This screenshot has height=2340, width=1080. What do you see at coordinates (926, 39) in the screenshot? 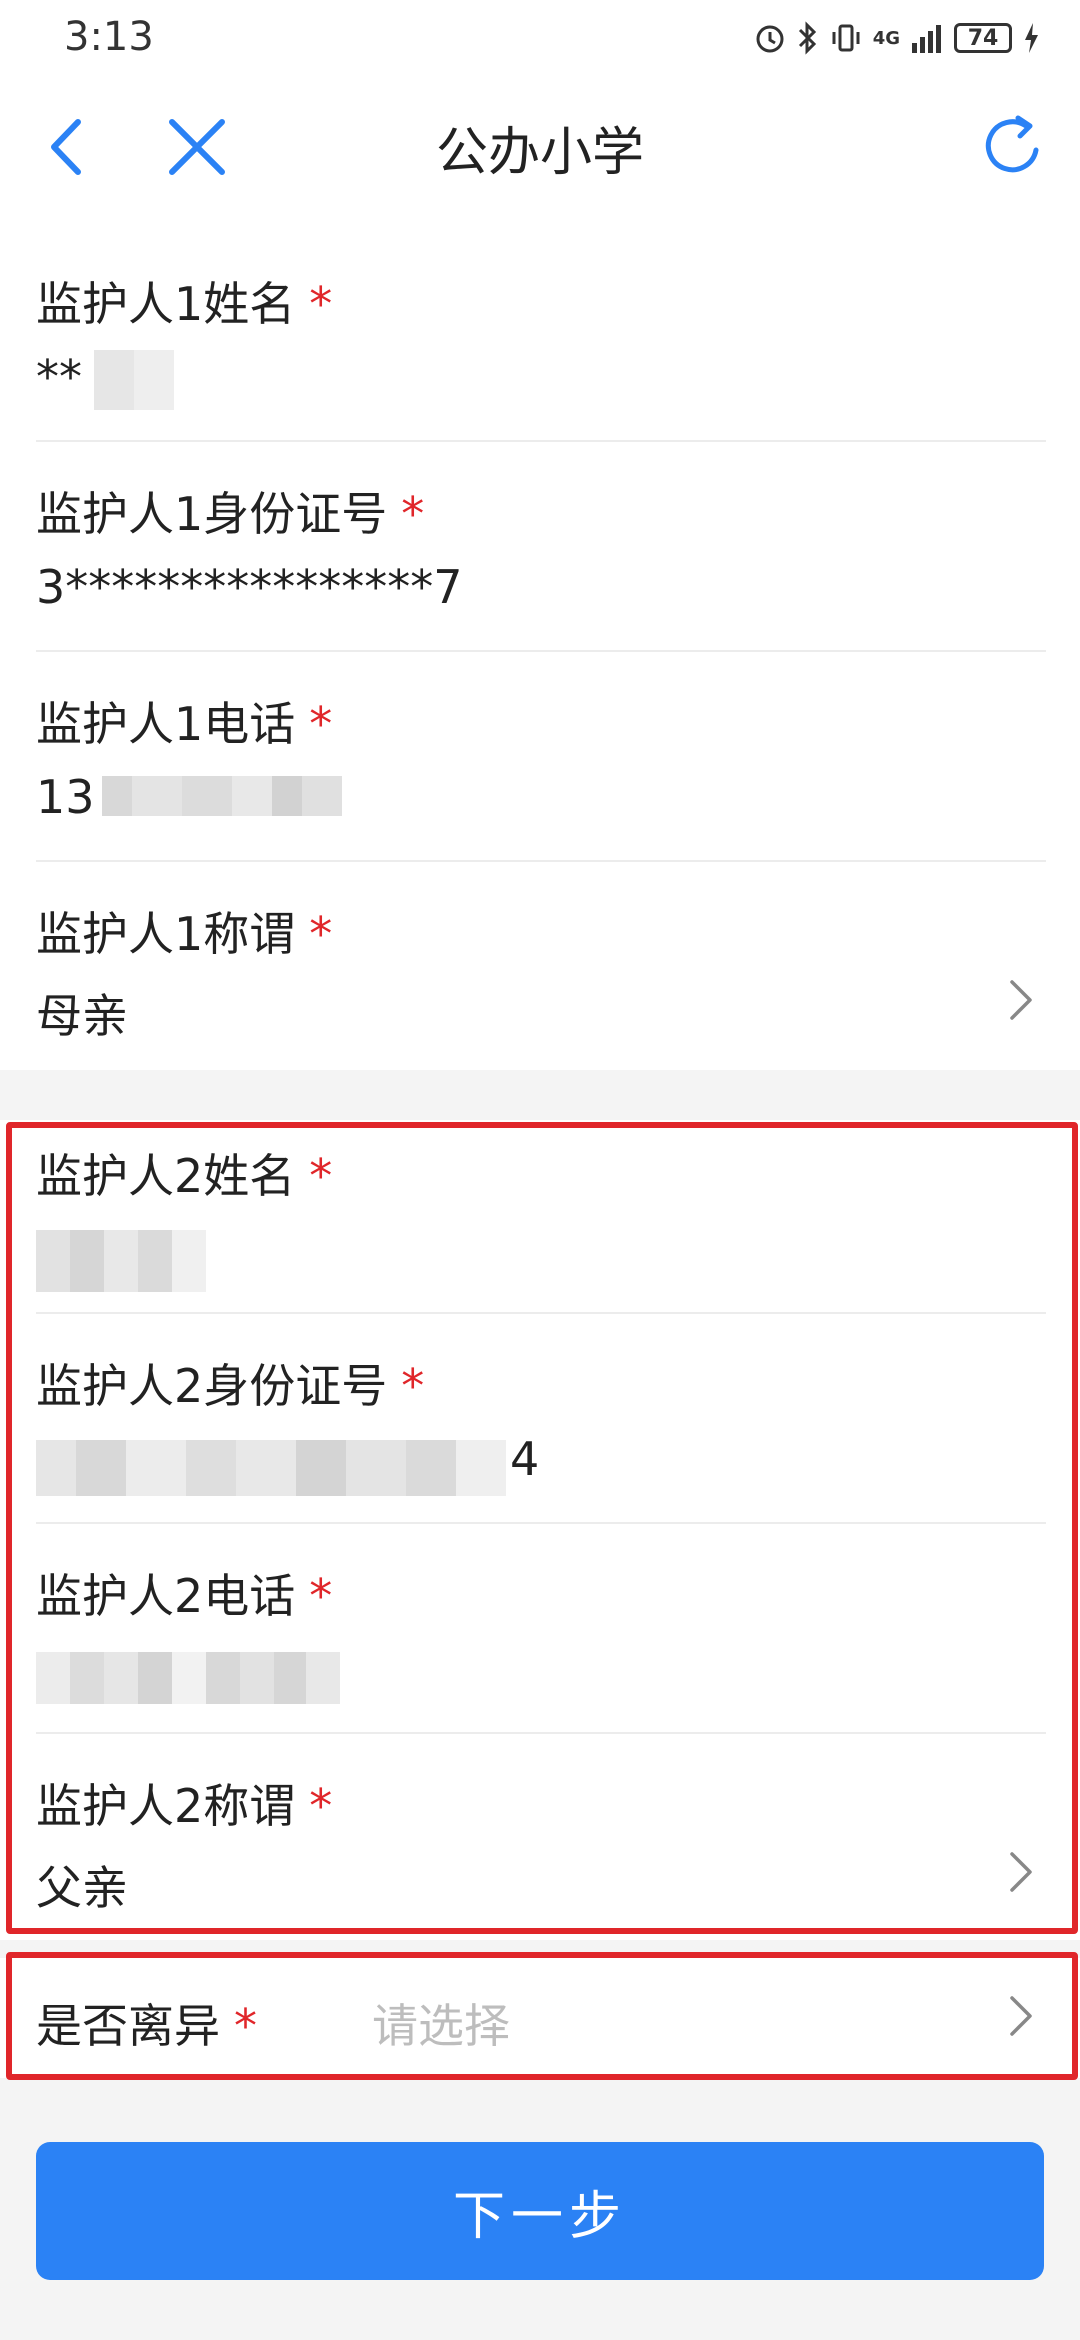
I see `signal-icon` at bounding box center [926, 39].